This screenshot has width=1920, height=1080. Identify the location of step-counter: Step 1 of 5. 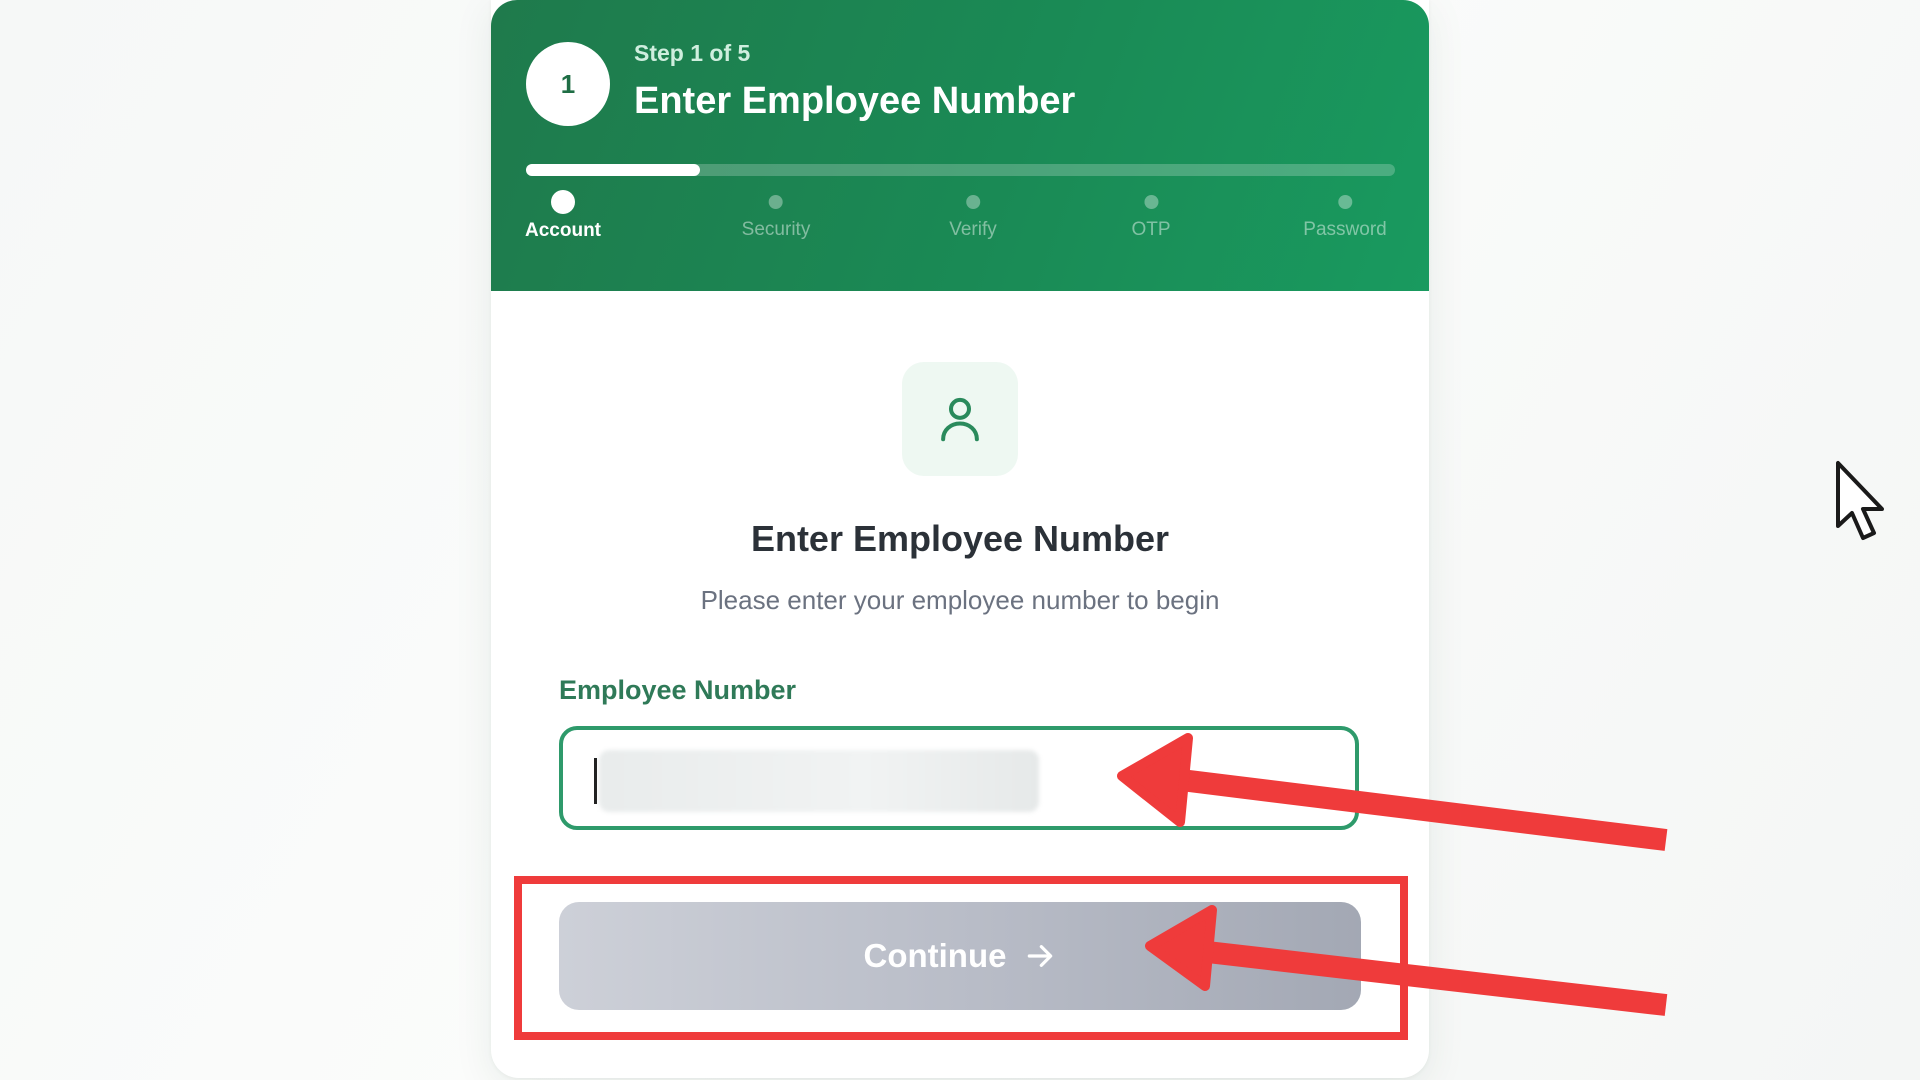
(692, 53).